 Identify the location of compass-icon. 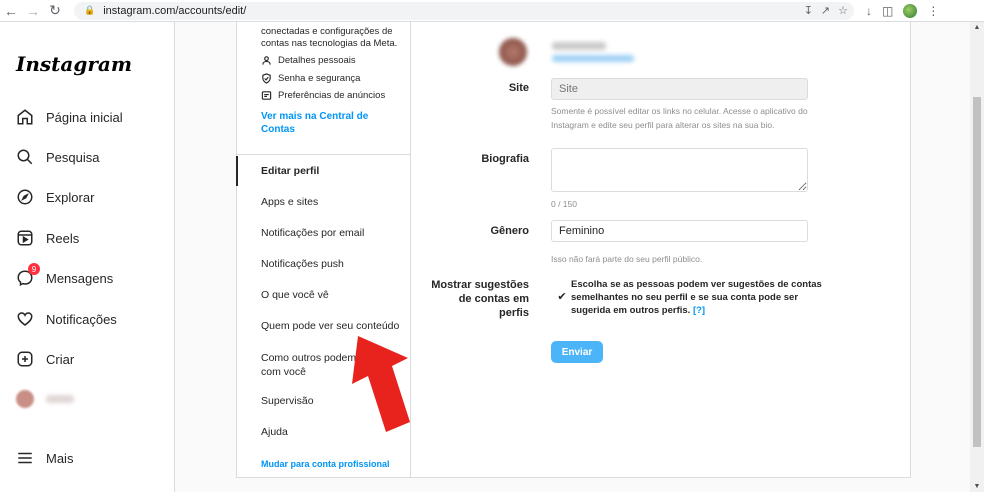
(25, 197).